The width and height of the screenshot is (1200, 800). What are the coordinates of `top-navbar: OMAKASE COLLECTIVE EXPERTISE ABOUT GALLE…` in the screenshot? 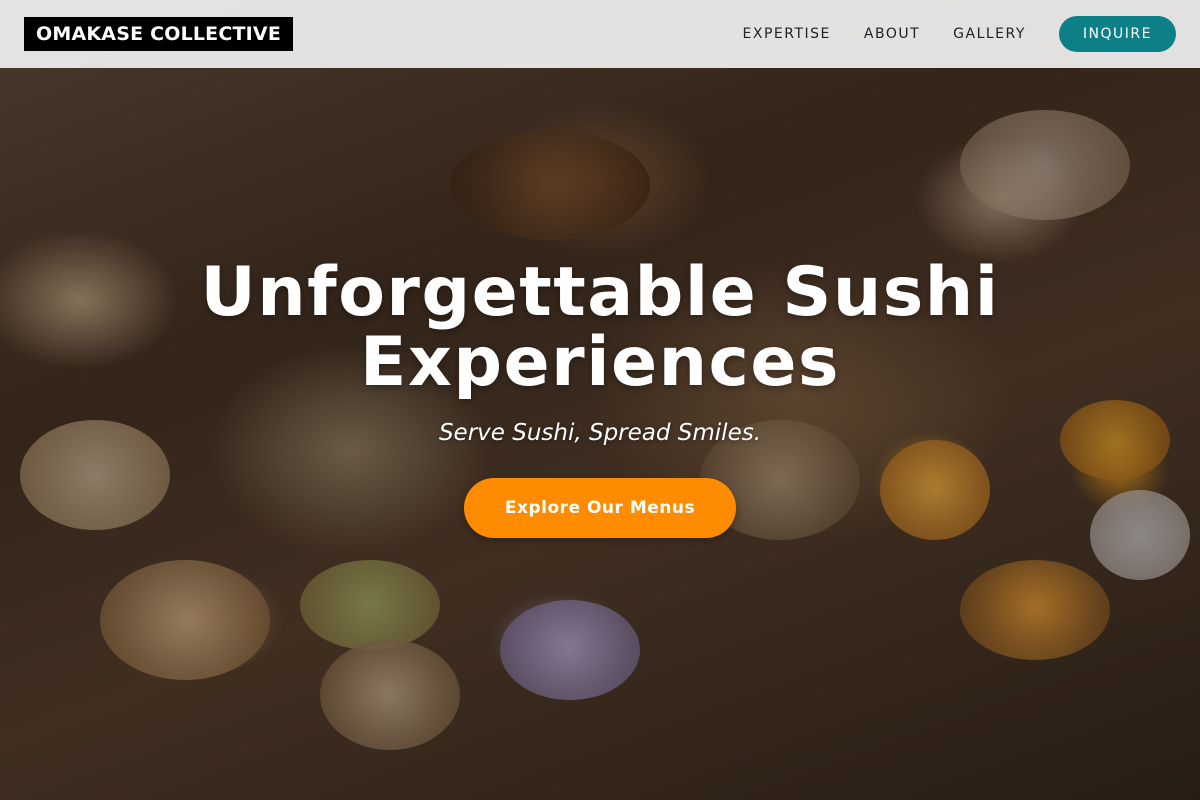 It's located at (600, 34).